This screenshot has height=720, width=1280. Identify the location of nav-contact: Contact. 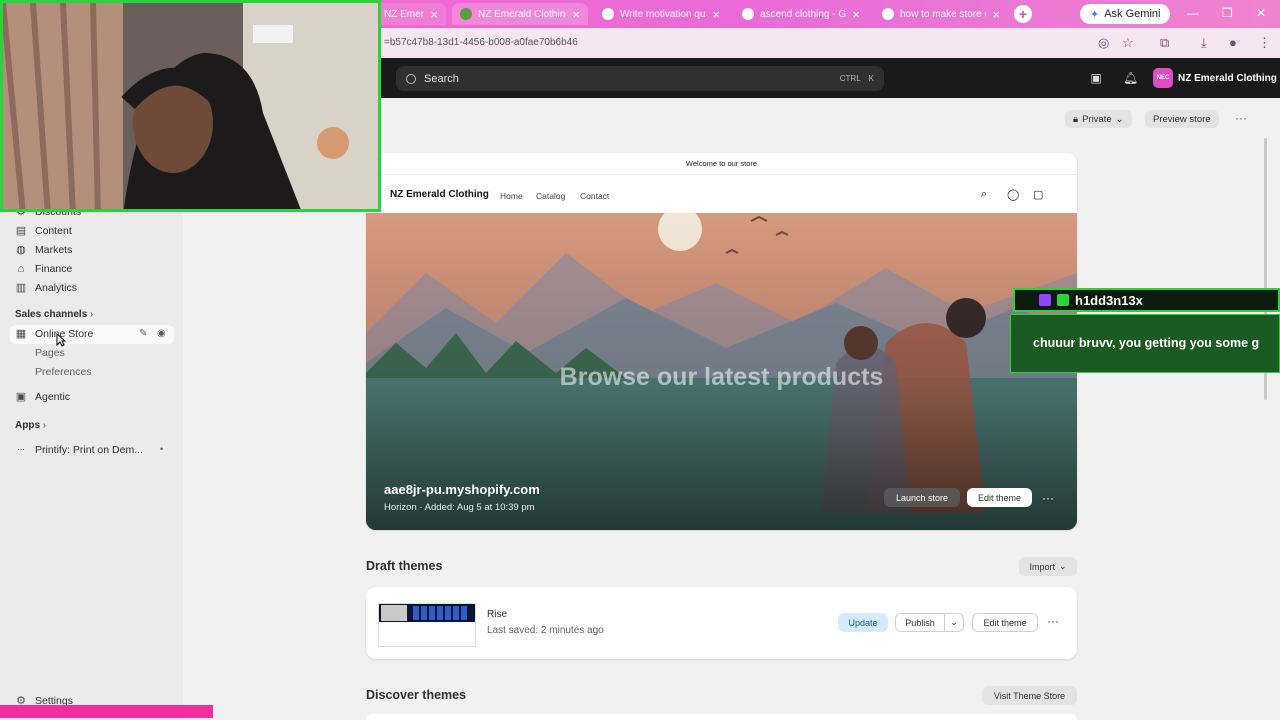
(595, 196).